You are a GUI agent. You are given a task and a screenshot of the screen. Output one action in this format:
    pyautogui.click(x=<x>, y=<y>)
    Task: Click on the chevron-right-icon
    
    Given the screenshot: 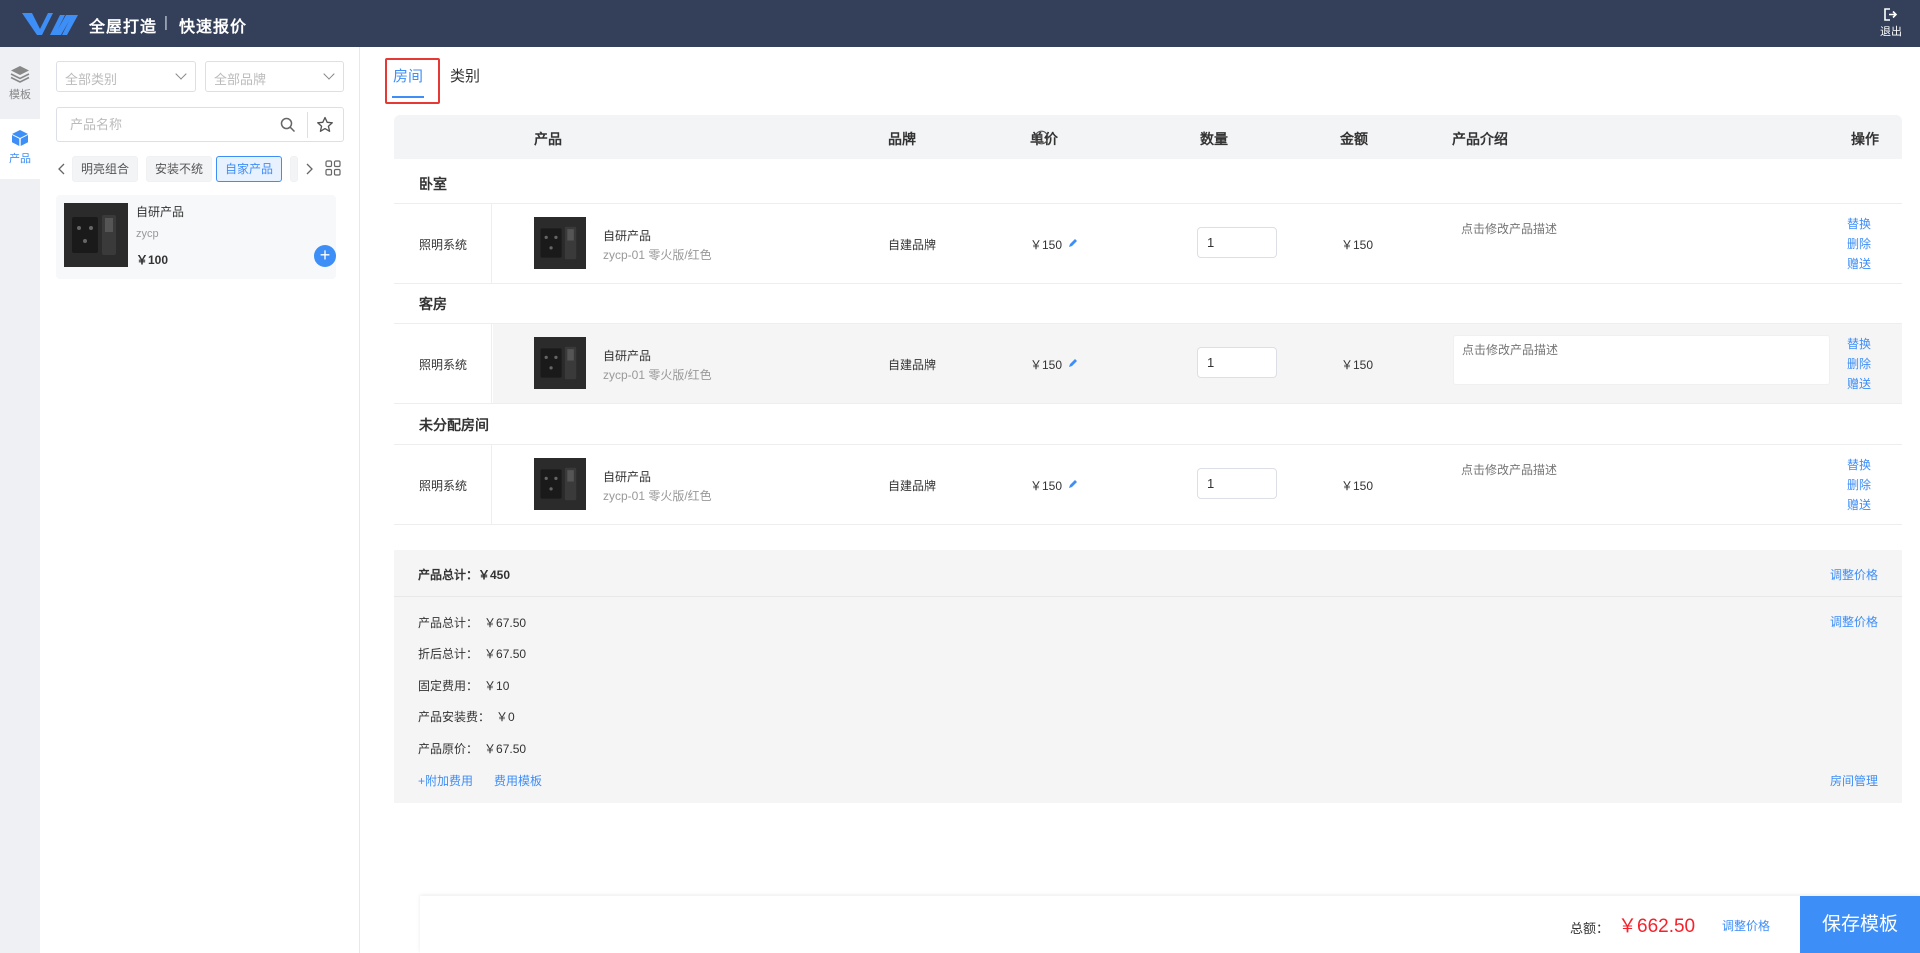 What is the action you would take?
    pyautogui.click(x=309, y=169)
    